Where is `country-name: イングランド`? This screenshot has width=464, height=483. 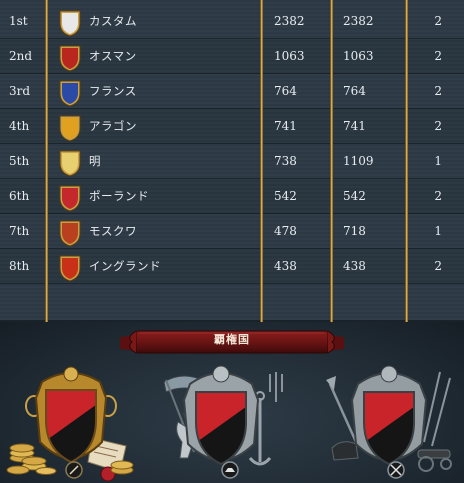 country-name: イングランド is located at coordinates (125, 266).